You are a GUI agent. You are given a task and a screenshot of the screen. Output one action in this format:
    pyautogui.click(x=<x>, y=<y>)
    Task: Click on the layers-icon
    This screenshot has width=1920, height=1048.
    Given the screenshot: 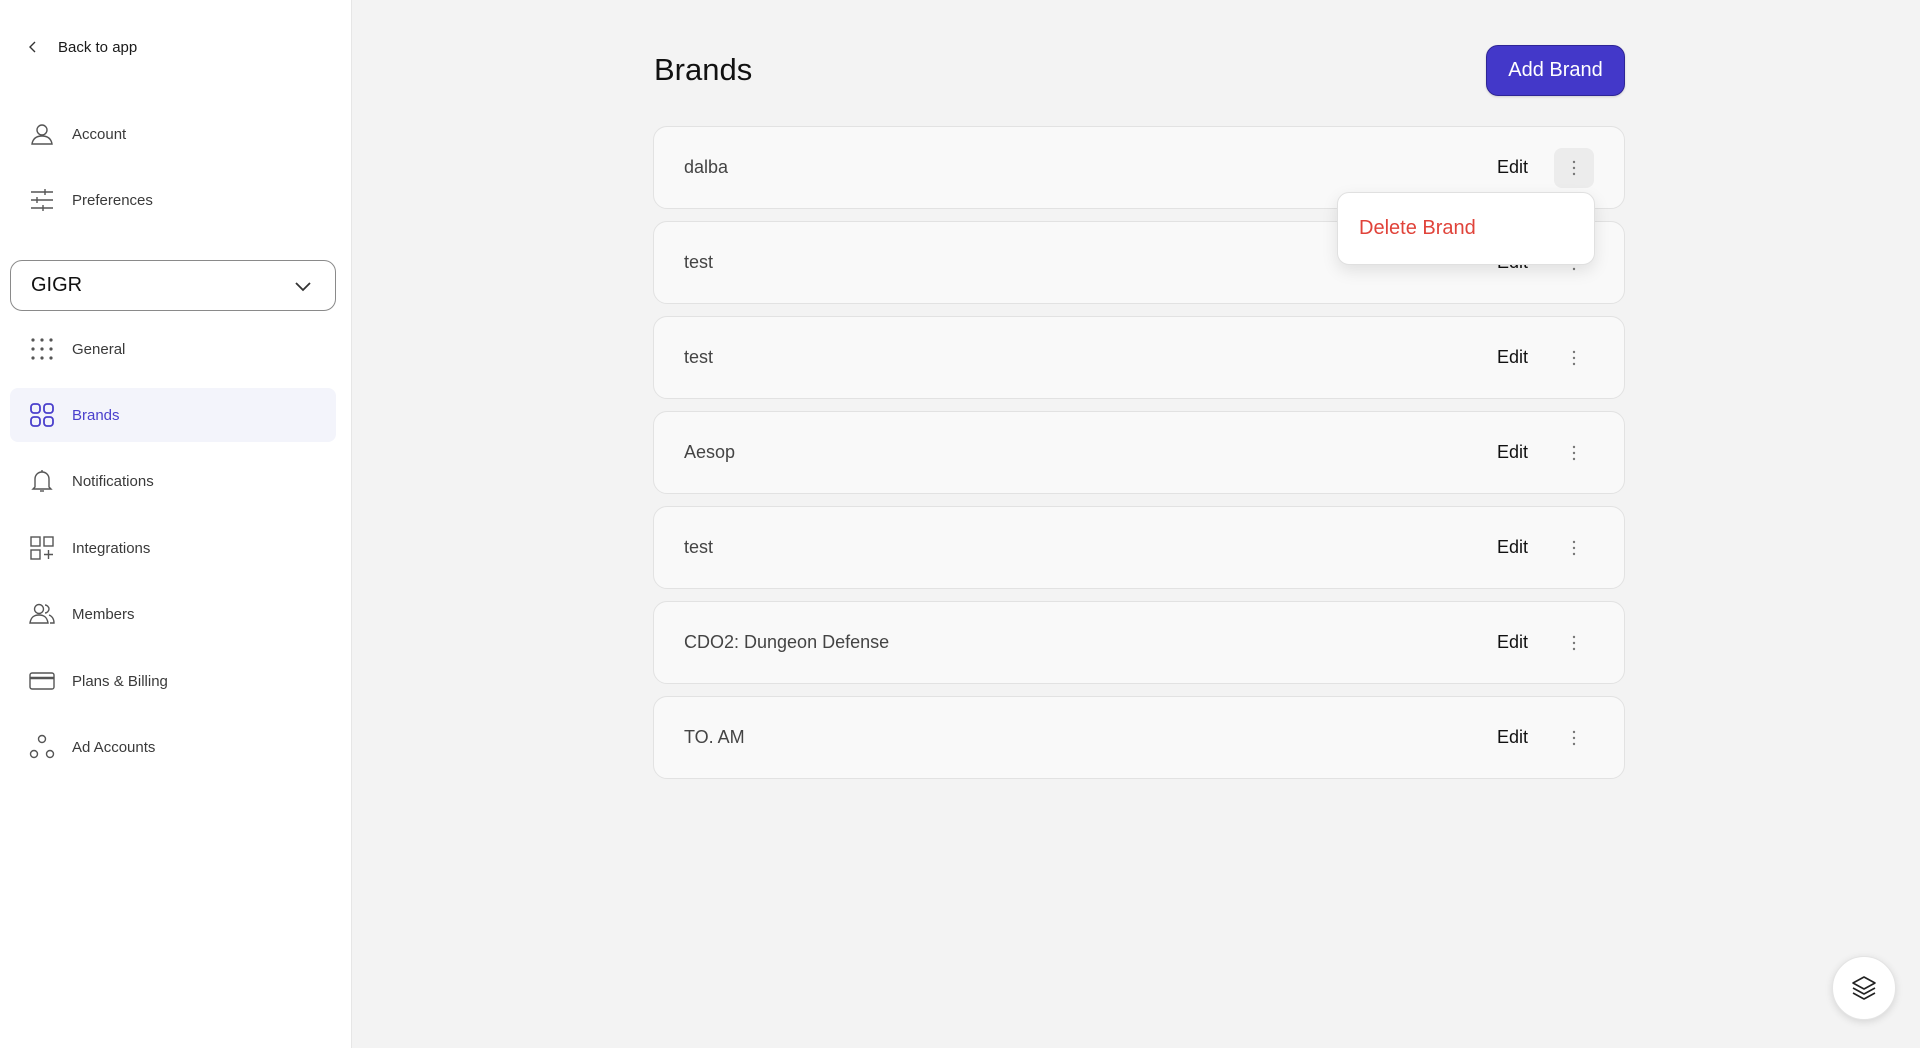 What is the action you would take?
    pyautogui.click(x=1864, y=988)
    